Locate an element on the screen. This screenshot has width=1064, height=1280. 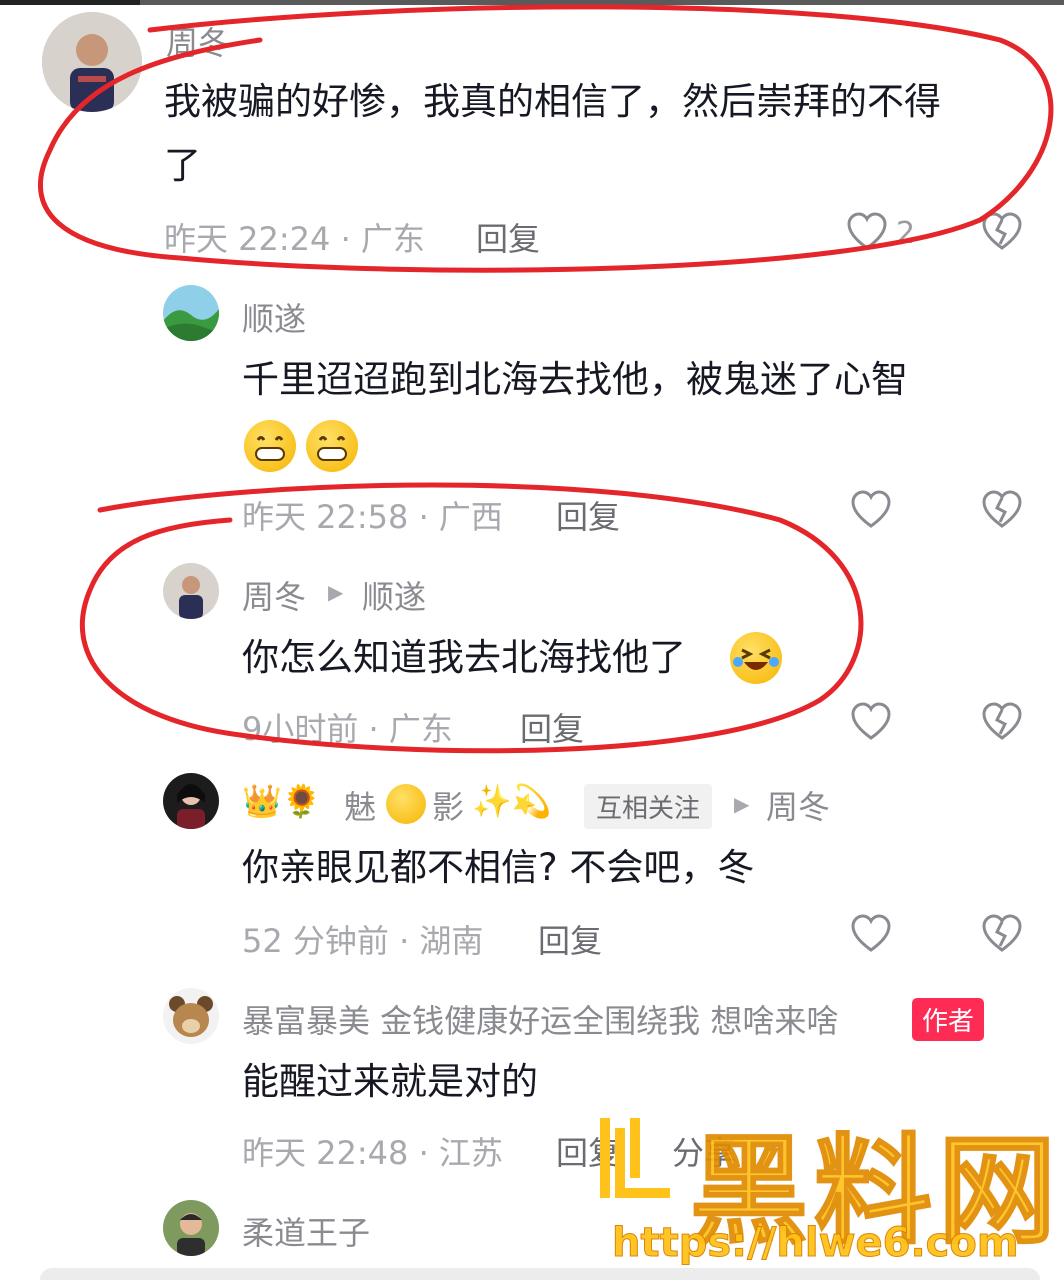
comment-meta: 昨天 22:48 · 江苏 is located at coordinates (372, 1153).